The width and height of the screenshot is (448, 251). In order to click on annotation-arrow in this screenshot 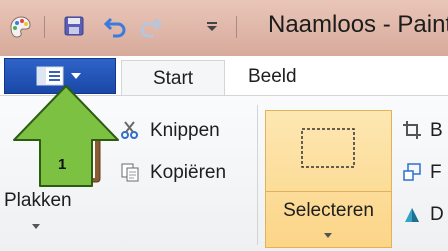, I will do `click(66, 136)`.